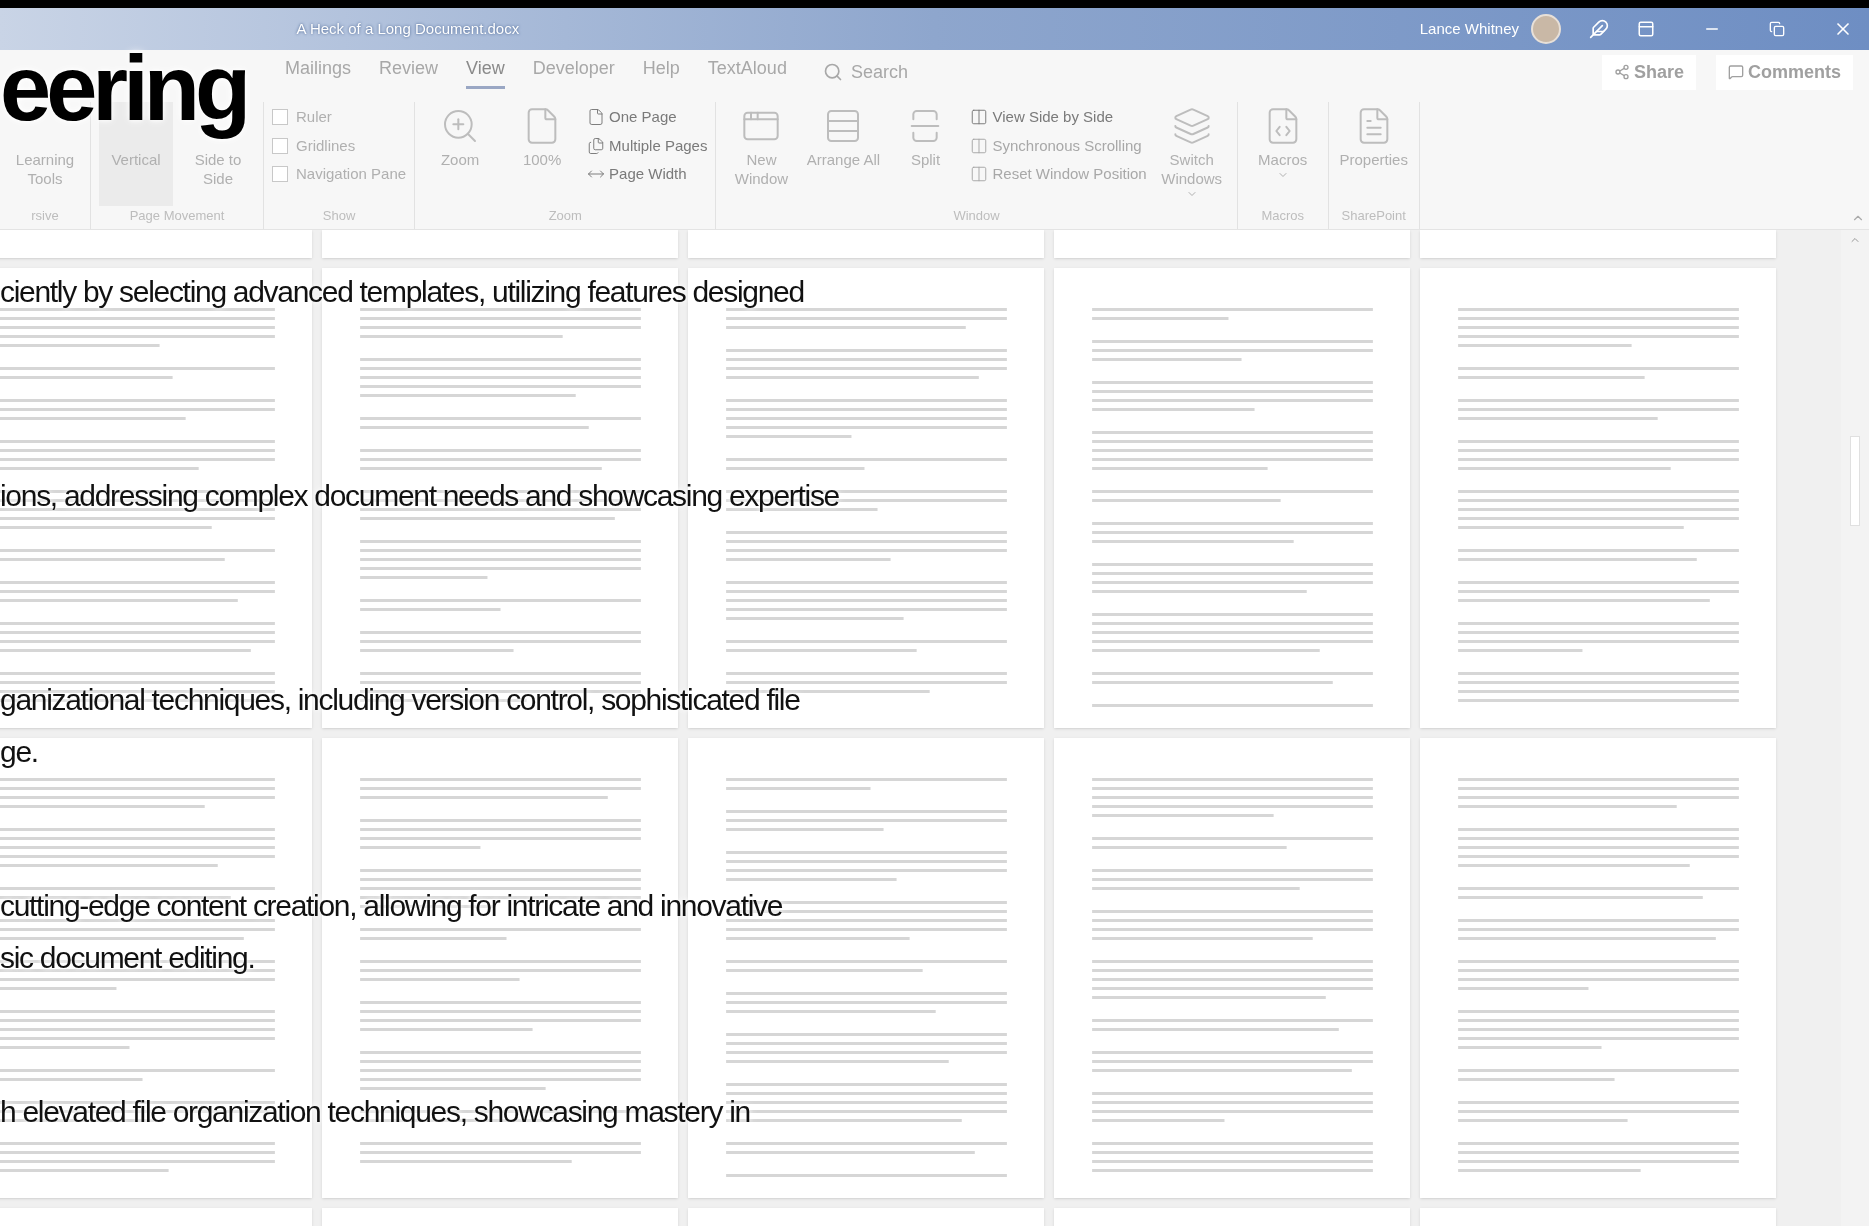 The height and width of the screenshot is (1226, 1869). I want to click on ribbon-button: Switch Windows, so click(1191, 154).